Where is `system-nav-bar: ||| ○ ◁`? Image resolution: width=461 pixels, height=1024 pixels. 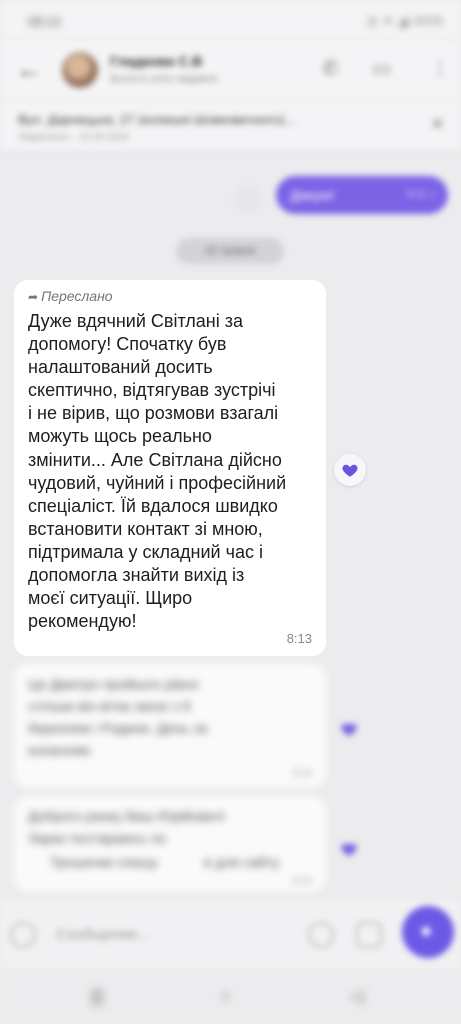 system-nav-bar: ||| ○ ◁ is located at coordinates (230, 997).